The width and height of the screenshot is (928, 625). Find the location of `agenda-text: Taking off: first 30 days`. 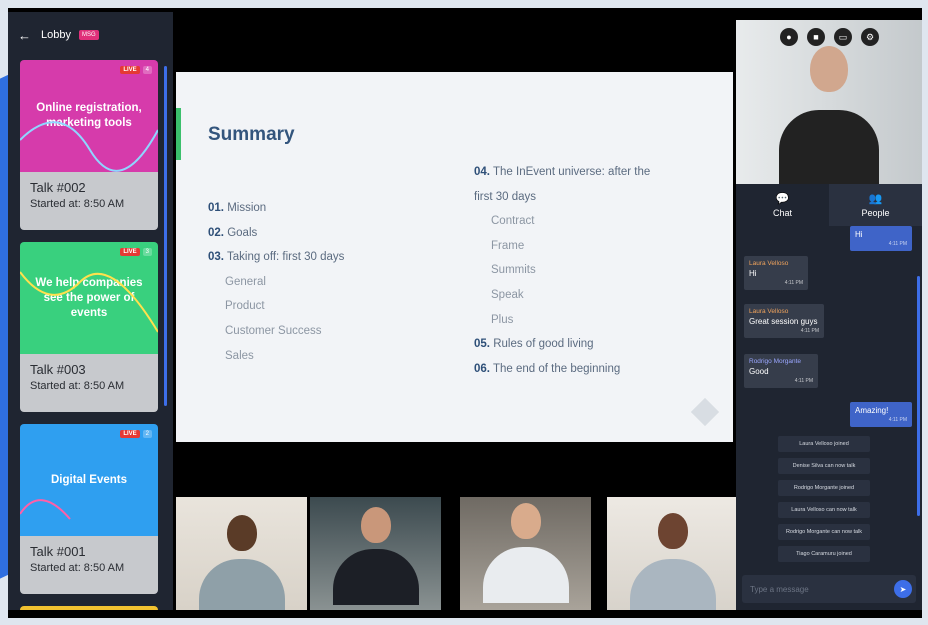

agenda-text: Taking off: first 30 days is located at coordinates (286, 257).